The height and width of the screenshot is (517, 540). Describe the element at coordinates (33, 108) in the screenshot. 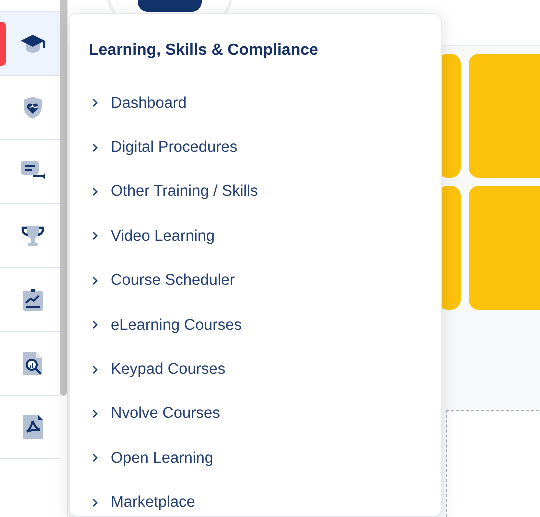

I see `shield-heart-icon` at that location.